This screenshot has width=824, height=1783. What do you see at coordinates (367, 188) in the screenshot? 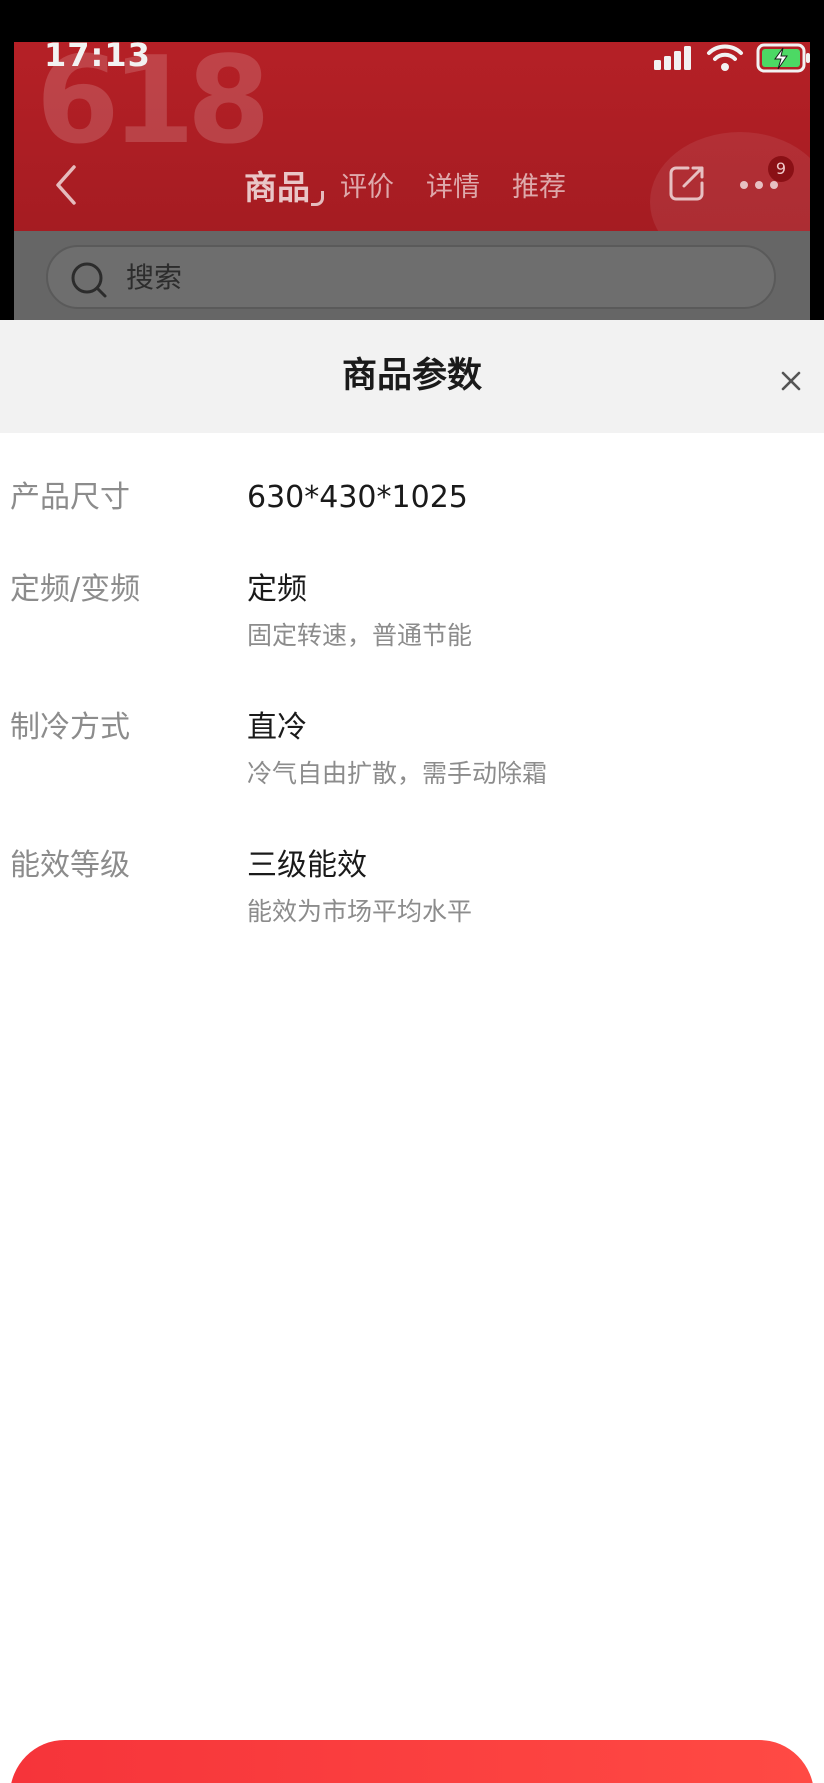
I see `tab-reviews: 评价` at bounding box center [367, 188].